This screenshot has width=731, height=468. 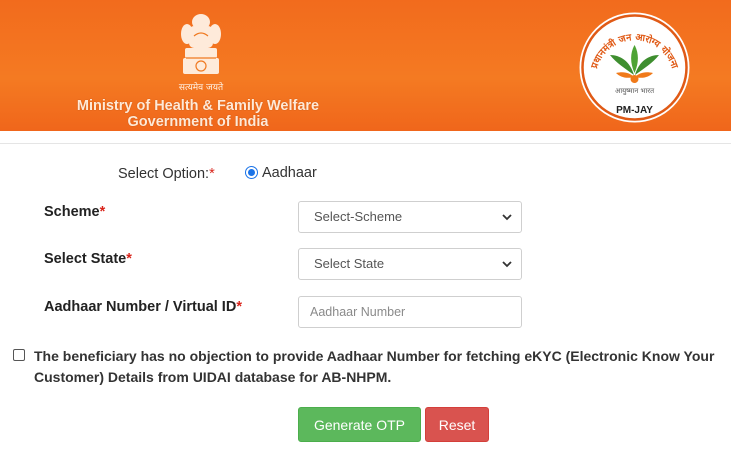 What do you see at coordinates (410, 312) in the screenshot?
I see `aadhaar-number-input: Aadhaar Number` at bounding box center [410, 312].